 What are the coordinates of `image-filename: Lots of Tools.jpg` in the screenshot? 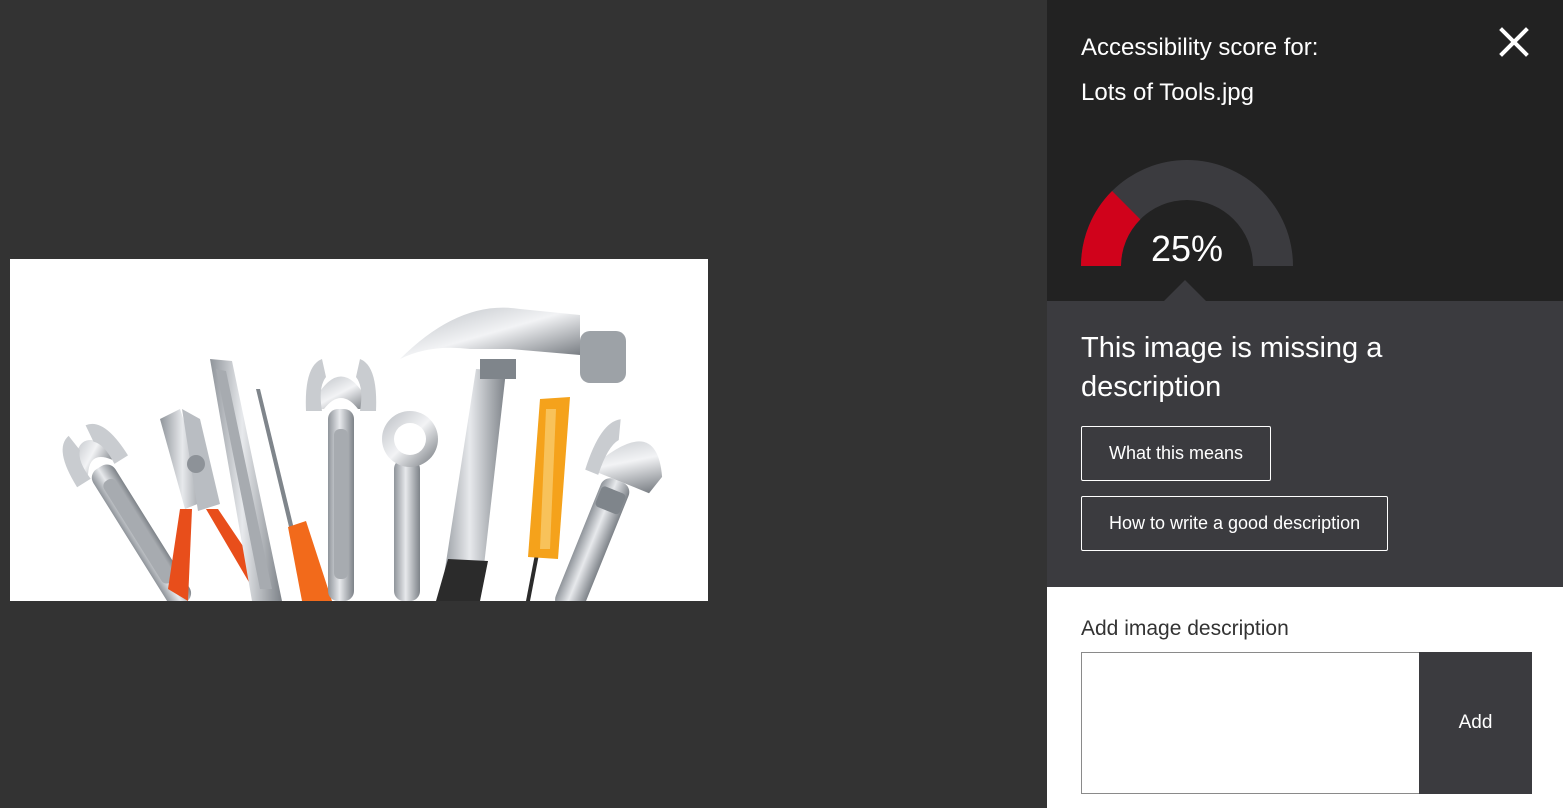 It's located at (1168, 92).